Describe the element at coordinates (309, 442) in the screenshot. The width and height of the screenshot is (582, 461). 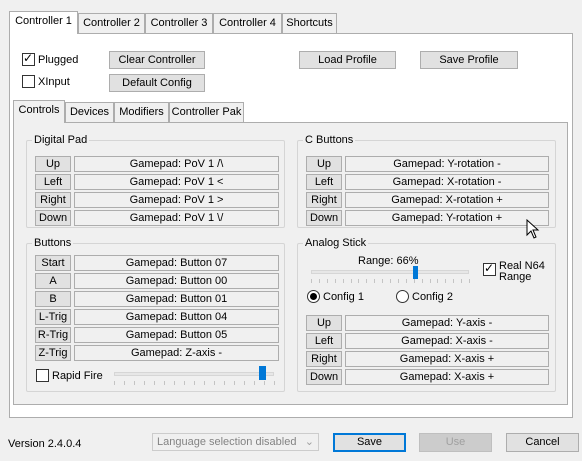
I see `chevron-down-icon: ⌄` at that location.